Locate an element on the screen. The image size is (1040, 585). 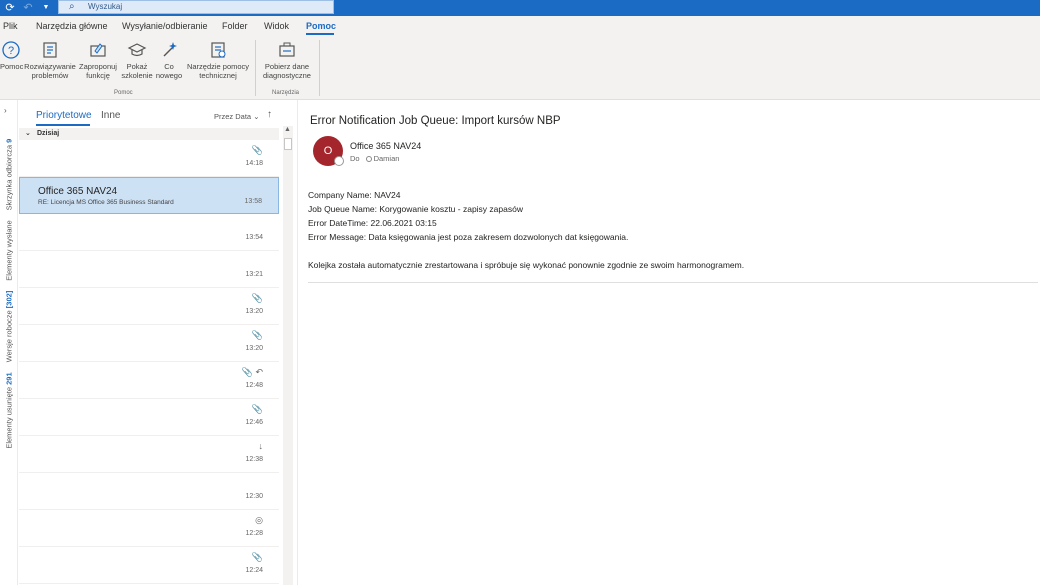
tab-plik: Plik is located at coordinates (10, 26).